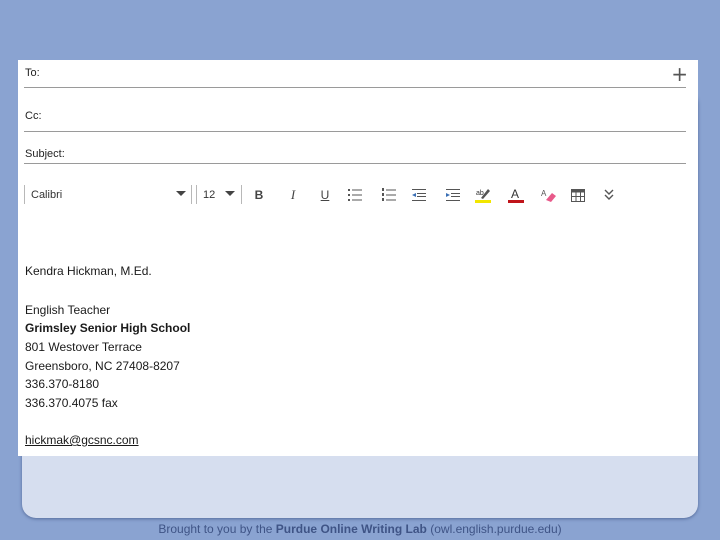 The width and height of the screenshot is (720, 540). What do you see at coordinates (108, 194) in the screenshot?
I see `font-family-select: Calibri` at bounding box center [108, 194].